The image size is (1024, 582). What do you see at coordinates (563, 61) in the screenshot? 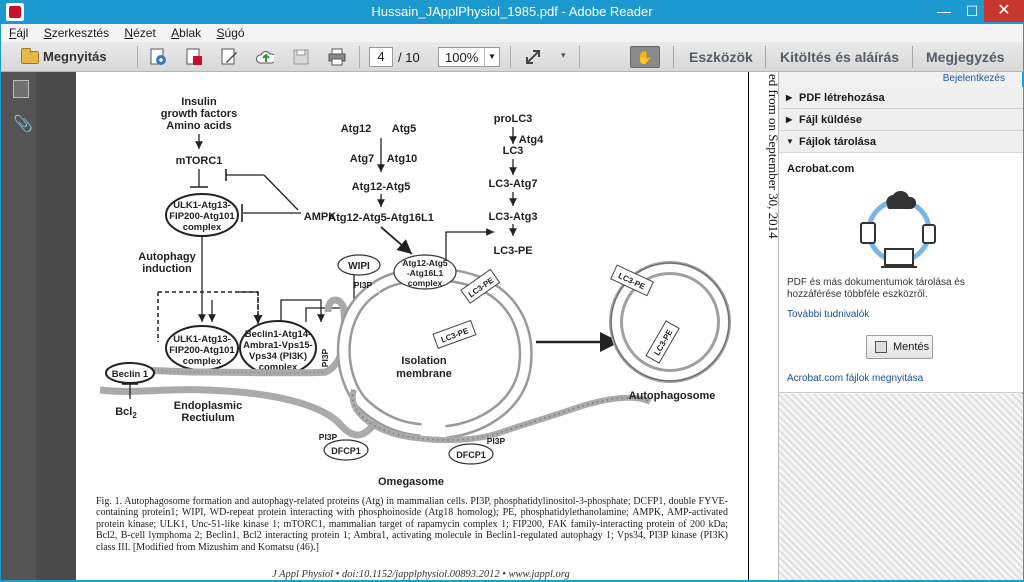
I see `toolbar-overflow-icon: ▾` at bounding box center [563, 61].